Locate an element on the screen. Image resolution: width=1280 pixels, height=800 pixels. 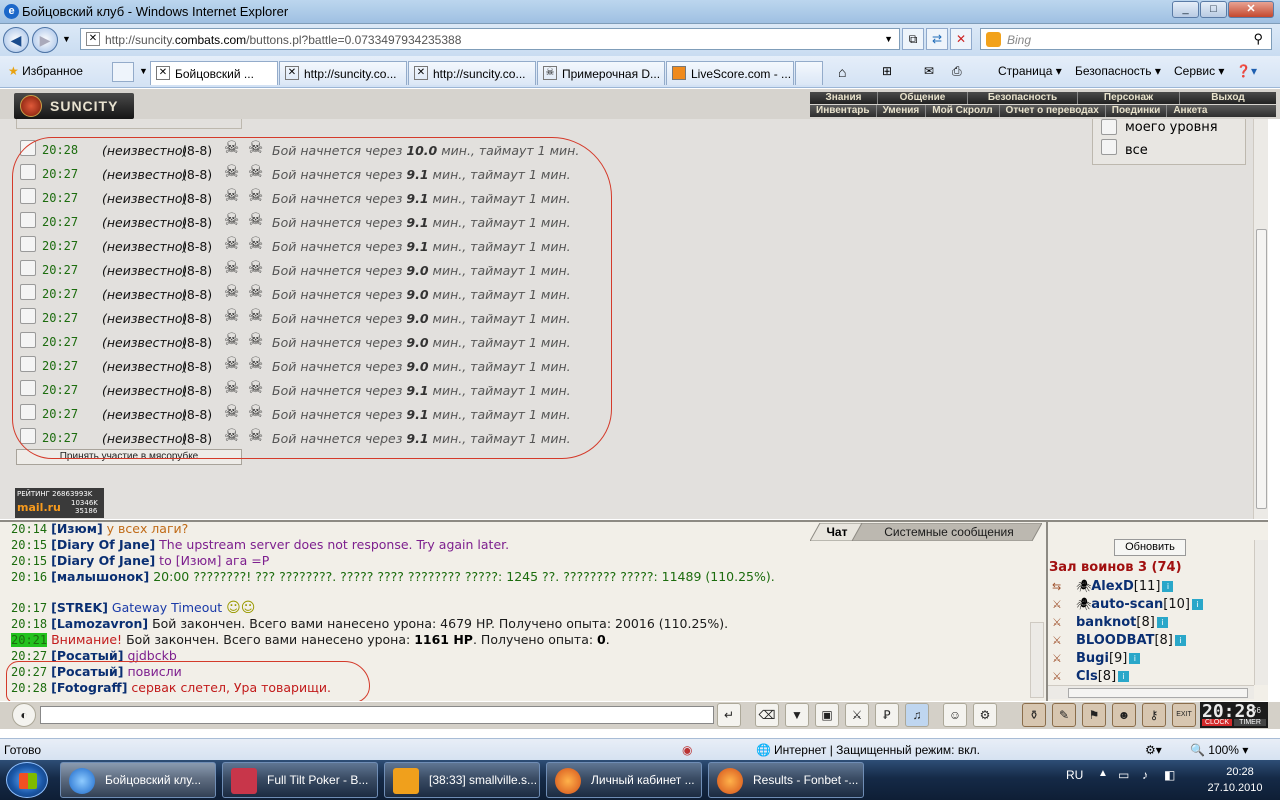
zoom-level: 🔍 100% ▾ is located at coordinates (1219, 750).